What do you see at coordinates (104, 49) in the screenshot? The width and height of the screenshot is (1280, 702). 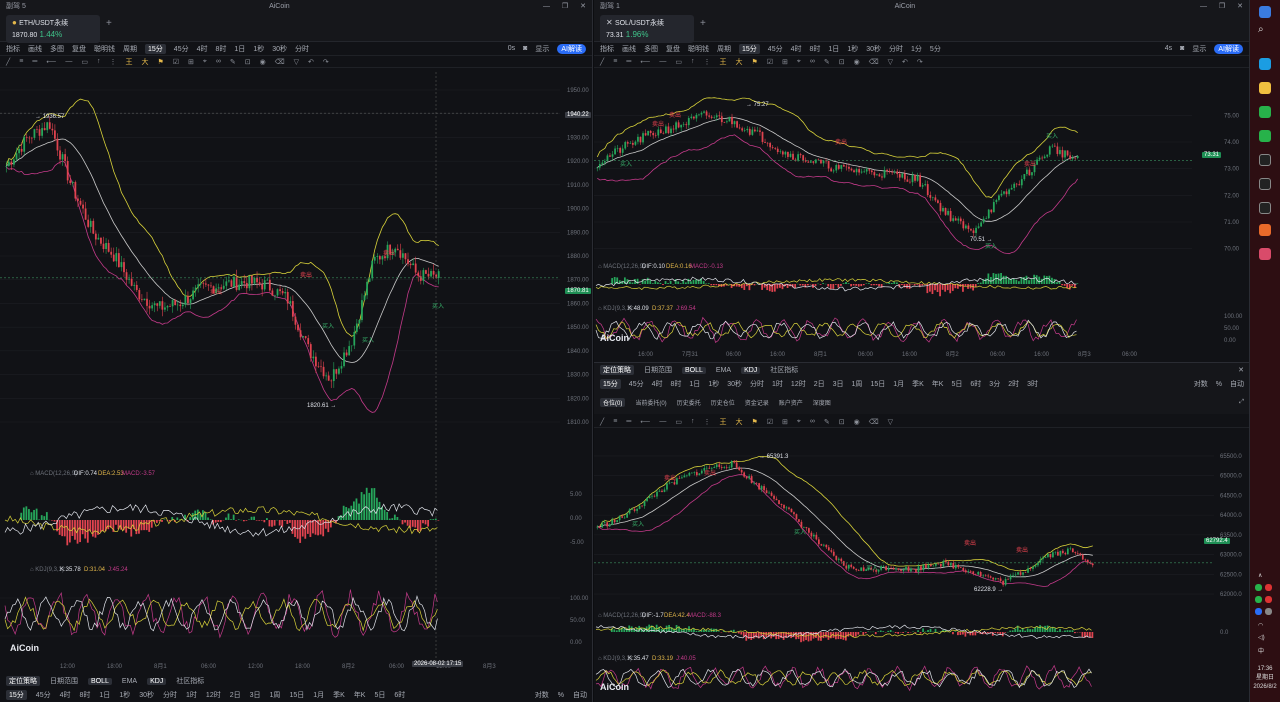 I see `toolbar-smartmoney: 聪明钱` at bounding box center [104, 49].